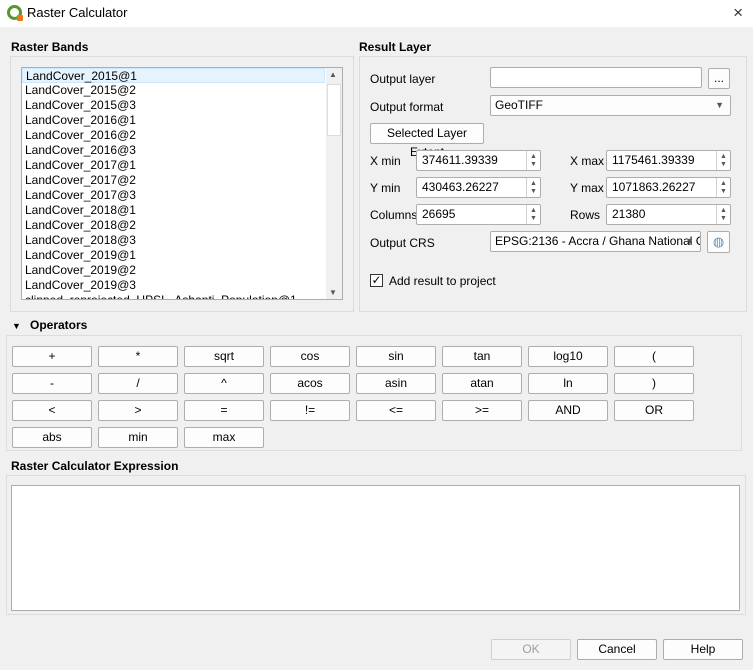 Image resolution: width=753 pixels, height=670 pixels. I want to click on operator-button: sqrt, so click(224, 356).